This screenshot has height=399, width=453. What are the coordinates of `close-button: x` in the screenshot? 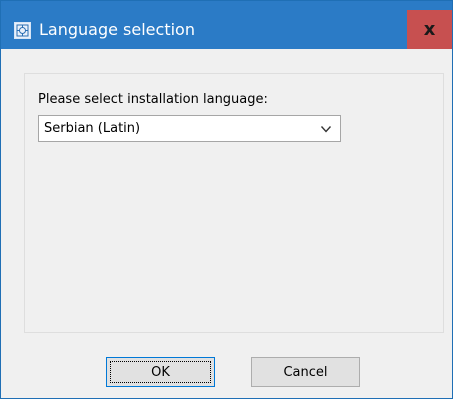 It's located at (429, 29).